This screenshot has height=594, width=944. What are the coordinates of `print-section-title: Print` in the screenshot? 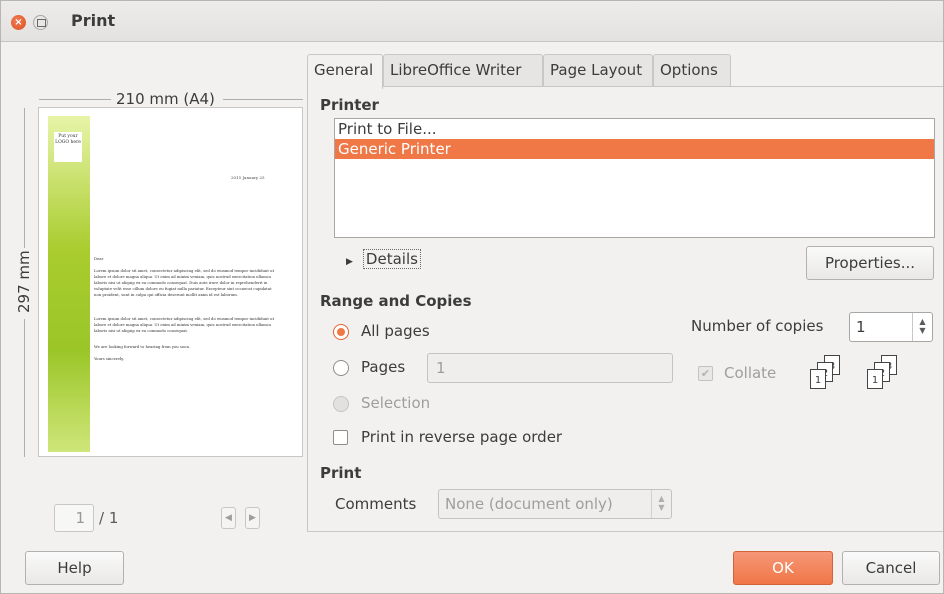 It's located at (341, 473).